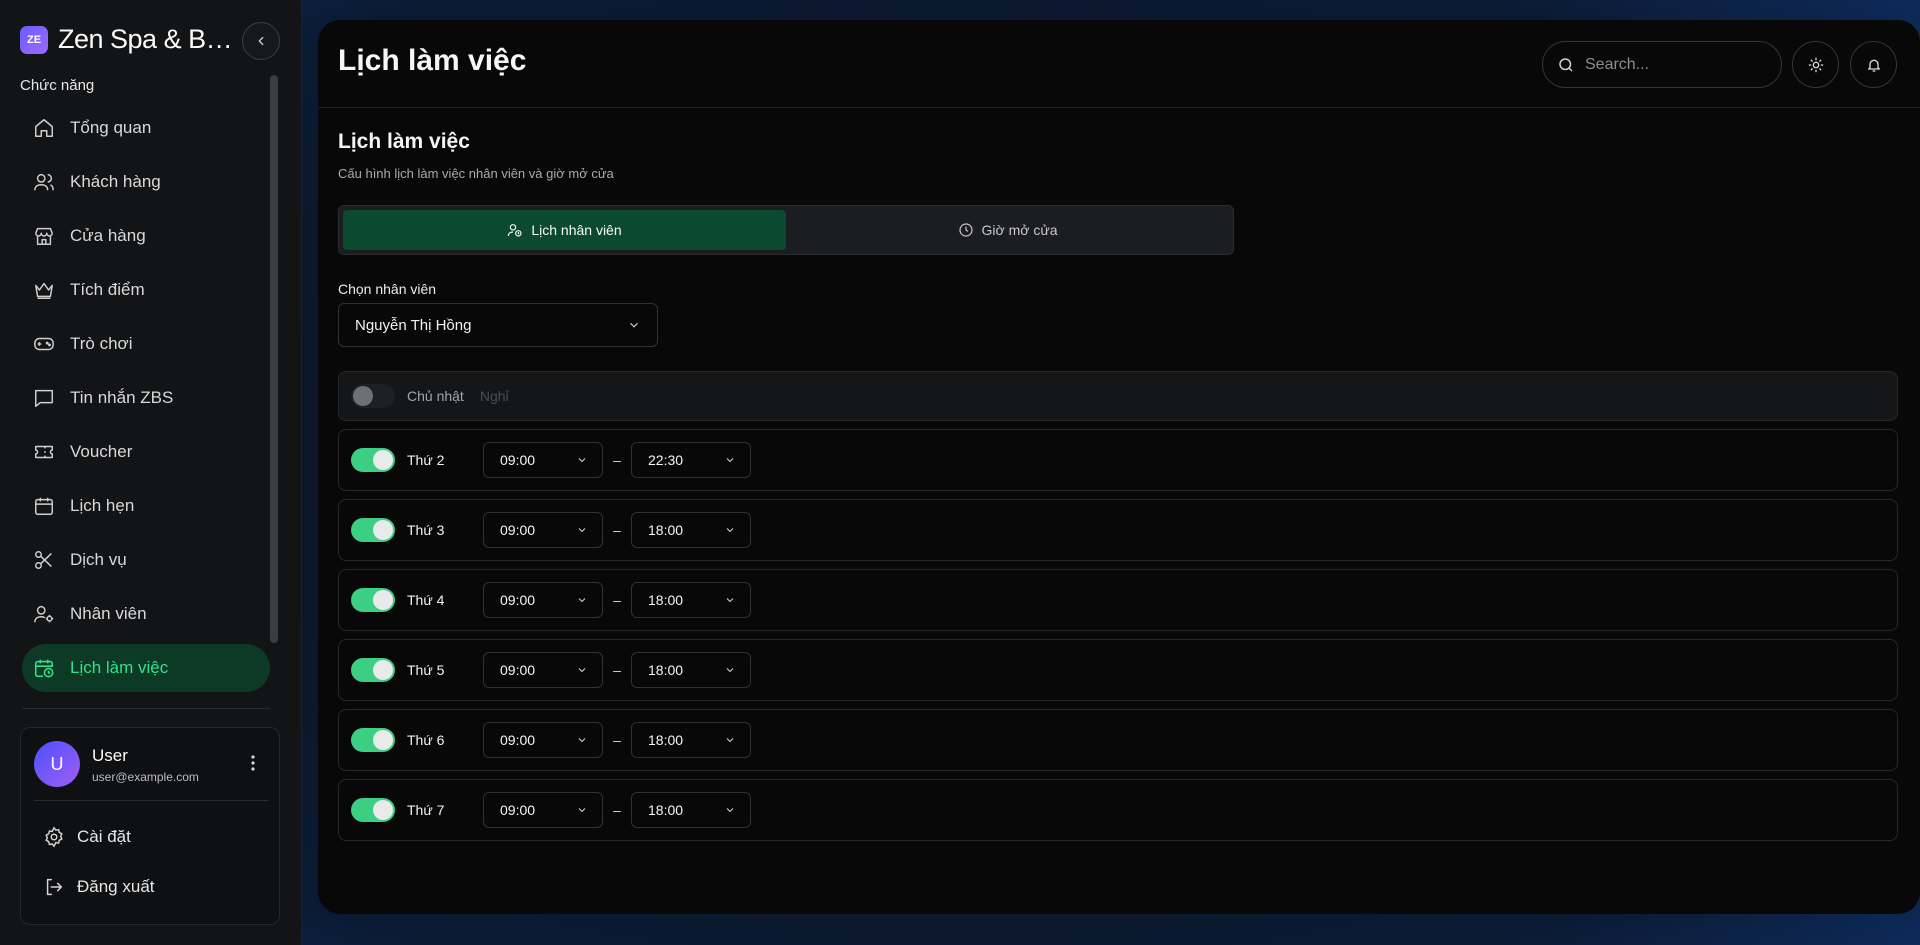 The height and width of the screenshot is (945, 1920). Describe the element at coordinates (564, 230) in the screenshot. I see `tab-staff-schedule: Lịch nhân viên` at that location.